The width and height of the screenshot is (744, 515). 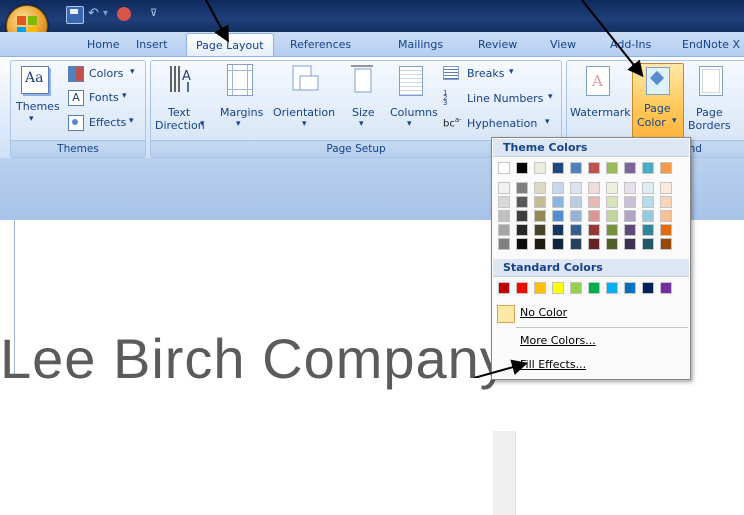 What do you see at coordinates (504, 473) in the screenshot?
I see `menu-icon-gutter` at bounding box center [504, 473].